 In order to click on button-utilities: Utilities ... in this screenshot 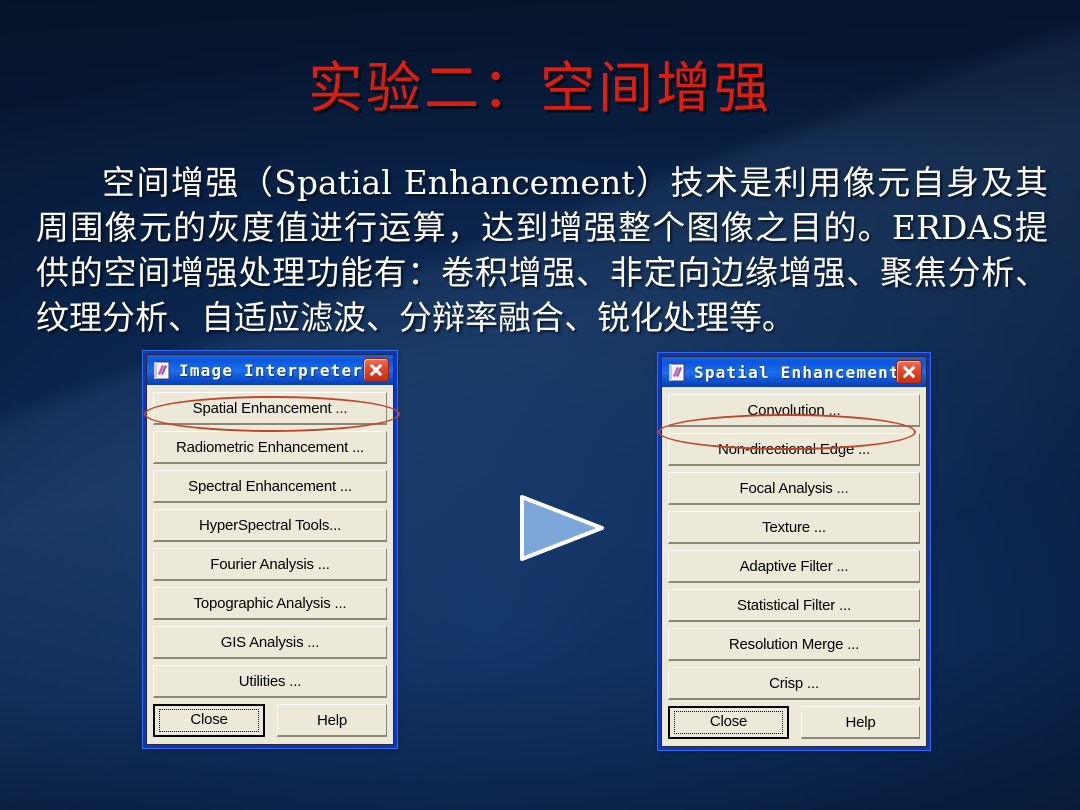, I will do `click(270, 681)`.